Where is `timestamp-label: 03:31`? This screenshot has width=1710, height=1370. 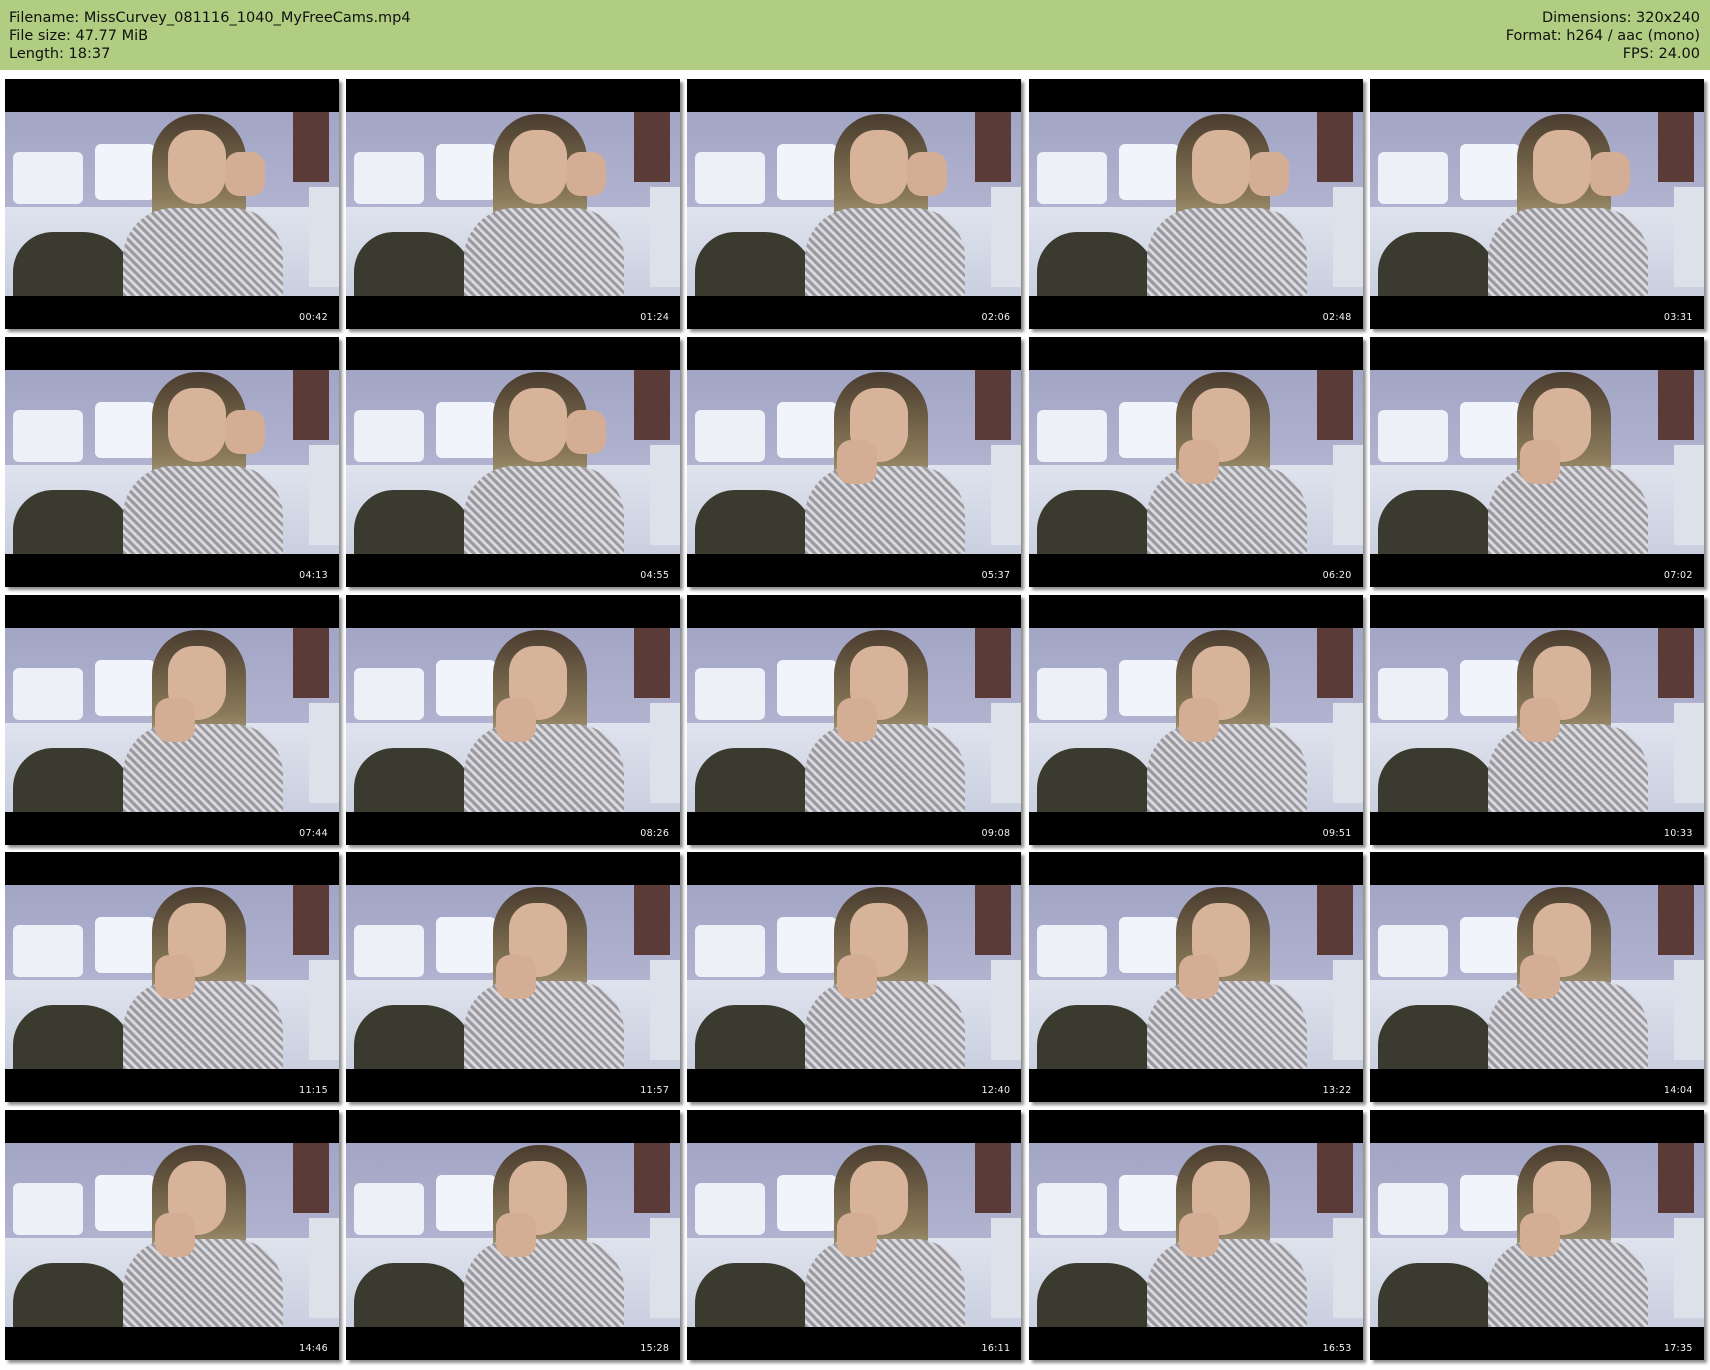 timestamp-label: 03:31 is located at coordinates (1678, 317).